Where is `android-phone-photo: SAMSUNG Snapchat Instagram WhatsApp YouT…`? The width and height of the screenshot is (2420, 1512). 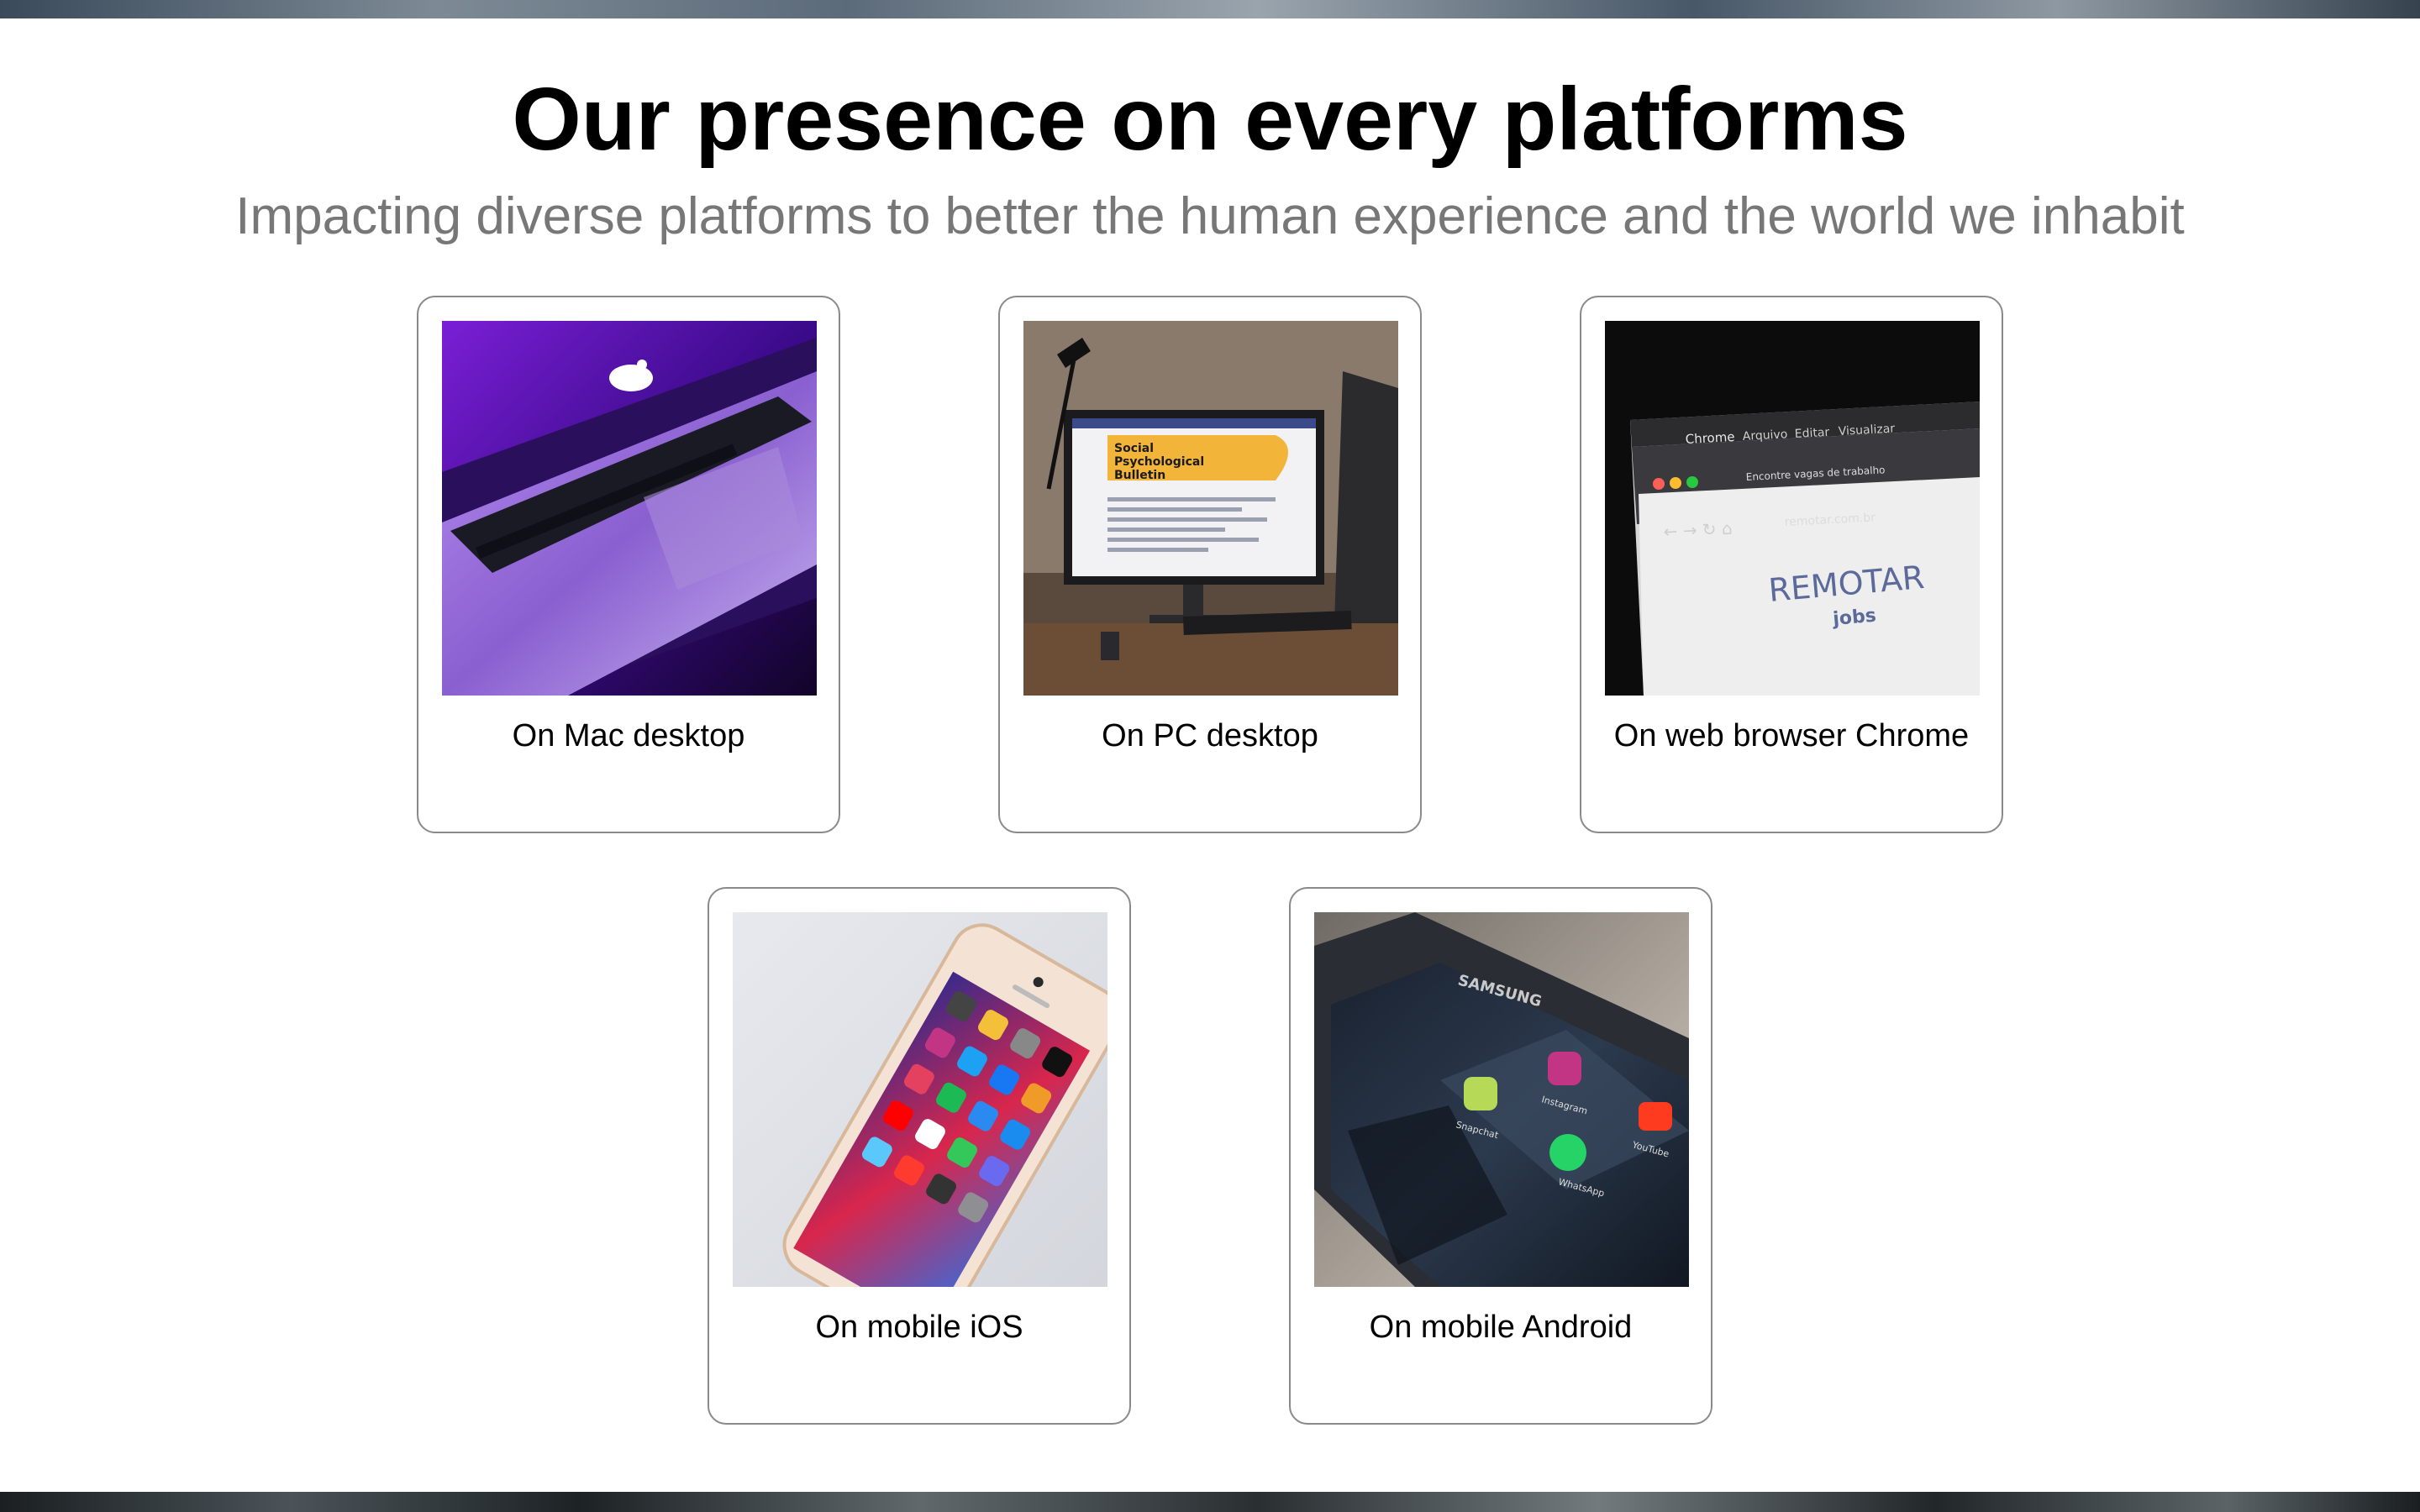
android-phone-photo: SAMSUNG Snapchat Instagram WhatsApp YouT… is located at coordinates (1501, 1099).